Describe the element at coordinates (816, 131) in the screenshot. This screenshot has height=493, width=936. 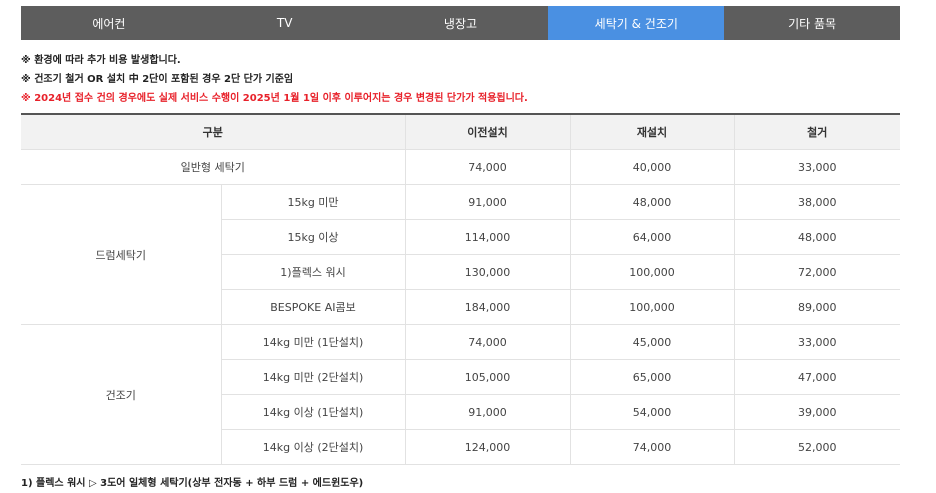
I see `header-removal: 철거` at that location.